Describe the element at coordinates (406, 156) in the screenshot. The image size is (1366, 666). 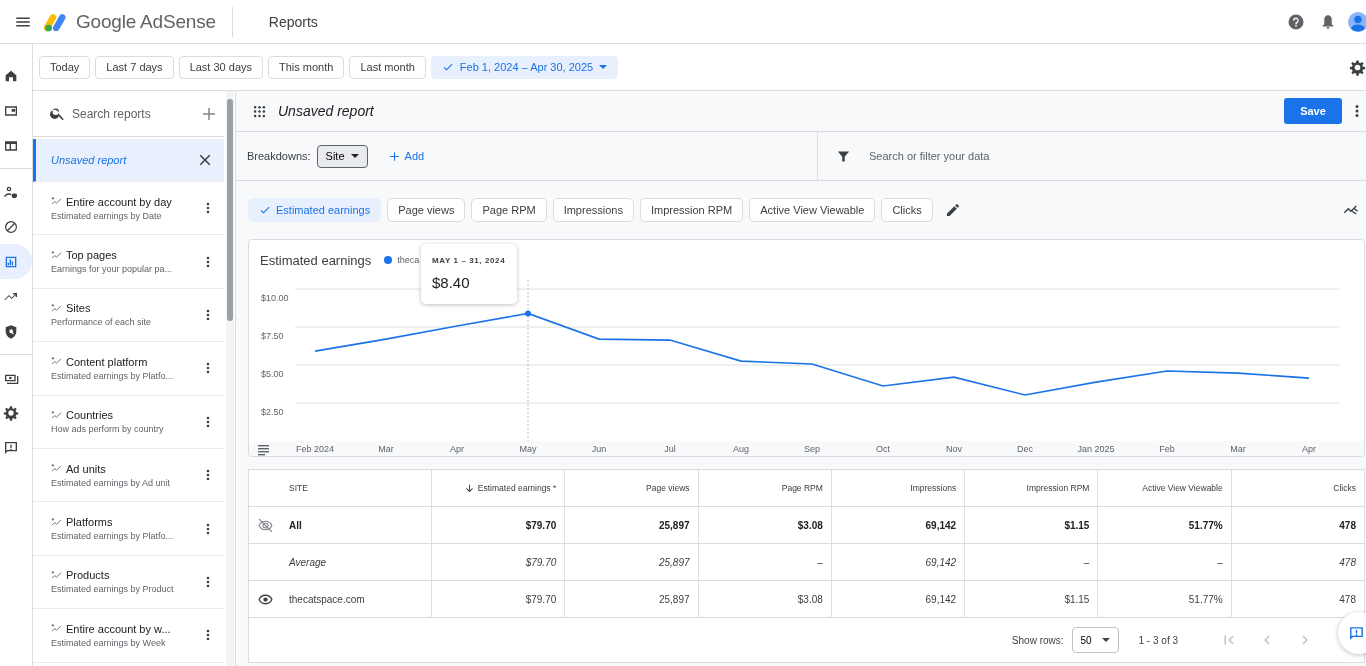
I see `add-button: Add` at that location.